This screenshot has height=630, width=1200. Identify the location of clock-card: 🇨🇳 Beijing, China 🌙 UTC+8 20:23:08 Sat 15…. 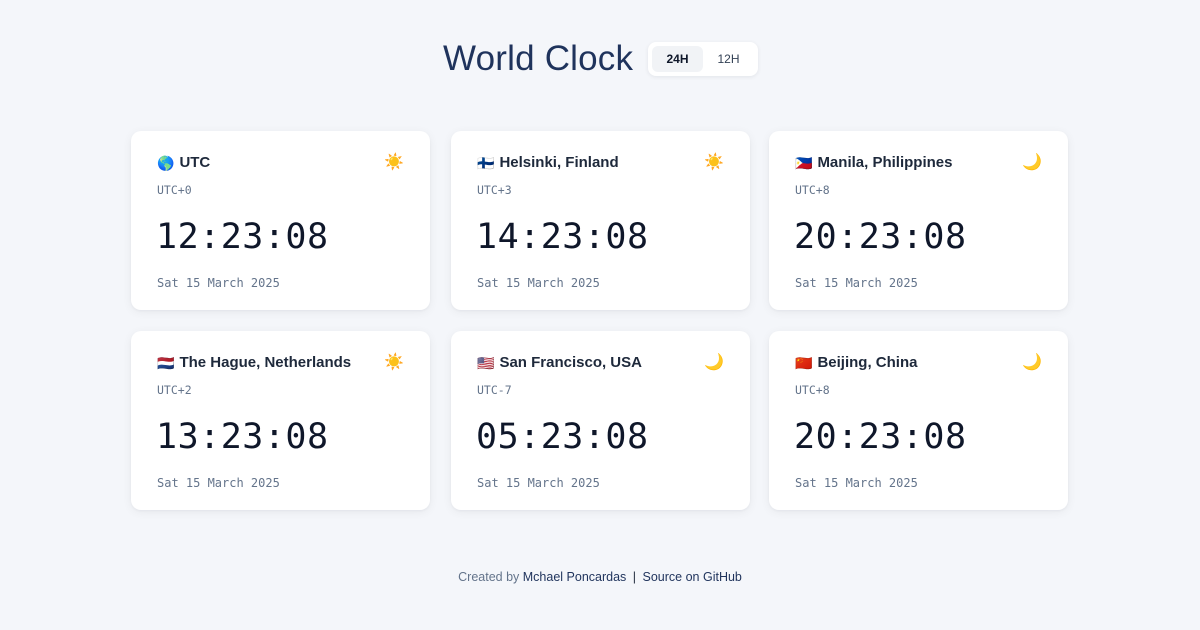
(918, 420).